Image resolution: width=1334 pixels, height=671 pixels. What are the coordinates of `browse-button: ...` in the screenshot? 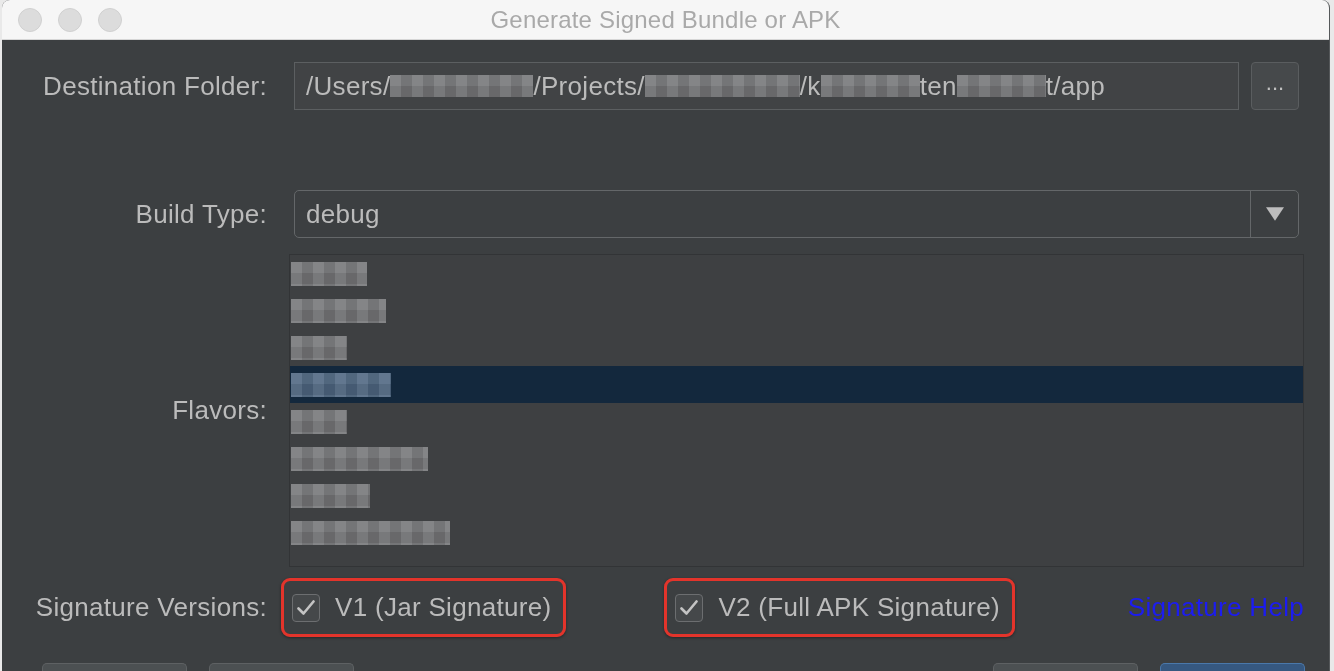 It's located at (1275, 86).